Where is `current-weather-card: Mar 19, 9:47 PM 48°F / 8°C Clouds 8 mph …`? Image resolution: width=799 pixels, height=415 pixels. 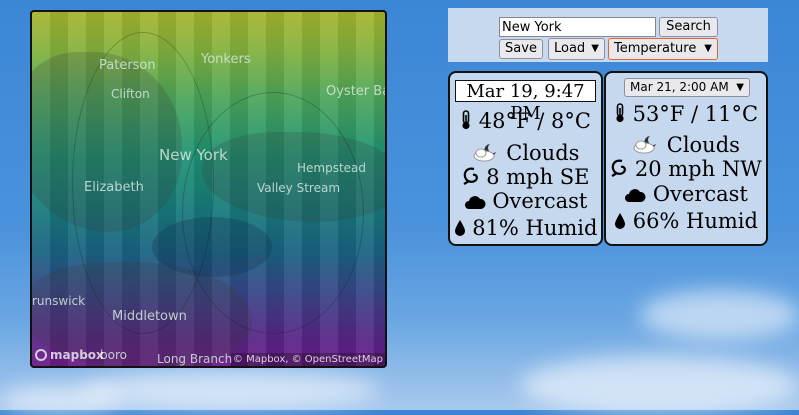 current-weather-card: Mar 19, 9:47 PM 48°F / 8°C Clouds 8 mph … is located at coordinates (525, 158).